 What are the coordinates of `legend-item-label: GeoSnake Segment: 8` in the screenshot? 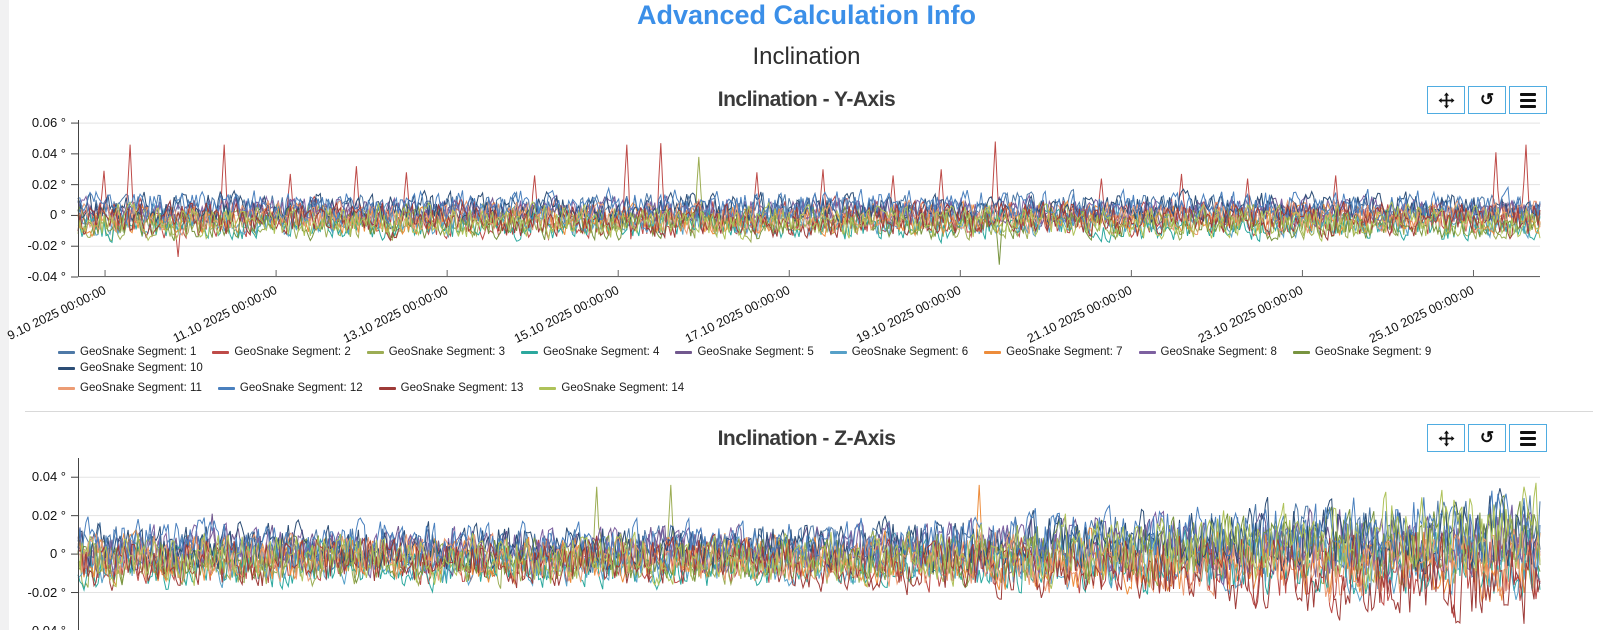 It's located at (1218, 352).